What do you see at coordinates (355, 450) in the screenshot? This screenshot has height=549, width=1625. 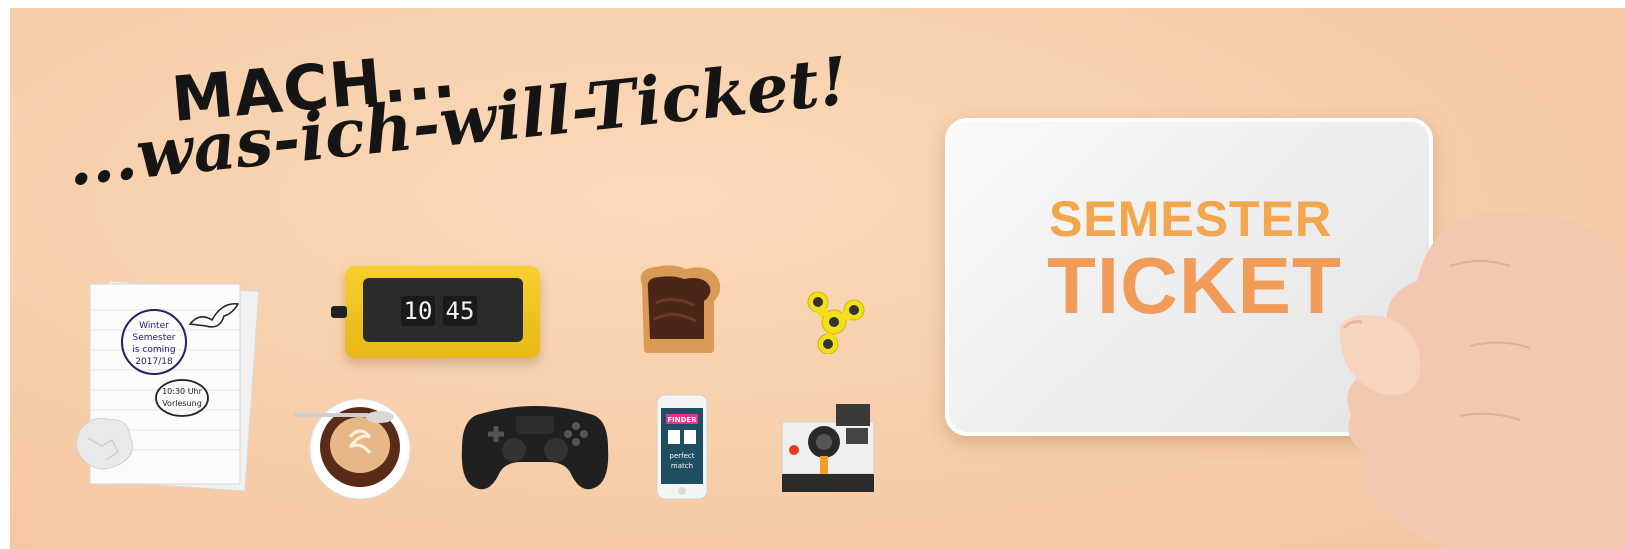 I see `coffee-cup-image` at bounding box center [355, 450].